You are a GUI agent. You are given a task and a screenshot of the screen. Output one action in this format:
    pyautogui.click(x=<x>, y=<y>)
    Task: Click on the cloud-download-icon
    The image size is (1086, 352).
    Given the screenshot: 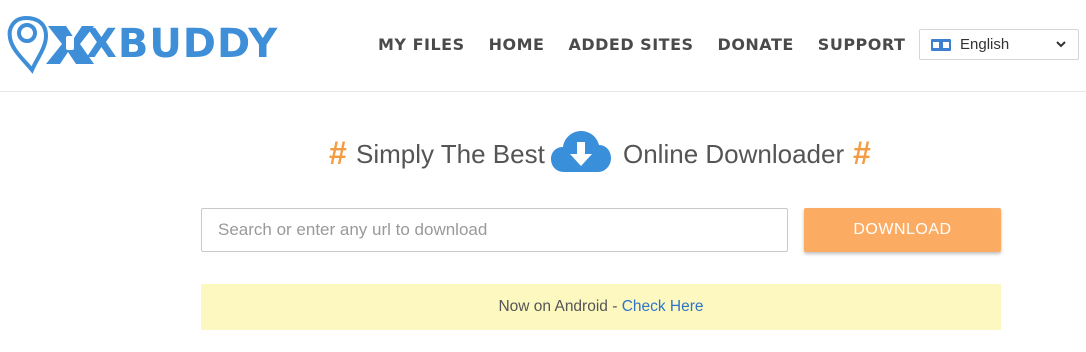 What is the action you would take?
    pyautogui.click(x=581, y=151)
    